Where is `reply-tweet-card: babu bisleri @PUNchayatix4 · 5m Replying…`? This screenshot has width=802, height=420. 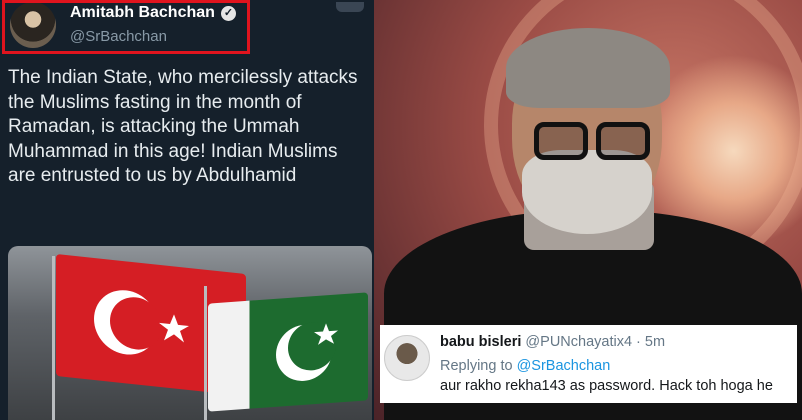
reply-tweet-card: babu bisleri @PUNchayatix4 · 5m Replying… is located at coordinates (588, 364).